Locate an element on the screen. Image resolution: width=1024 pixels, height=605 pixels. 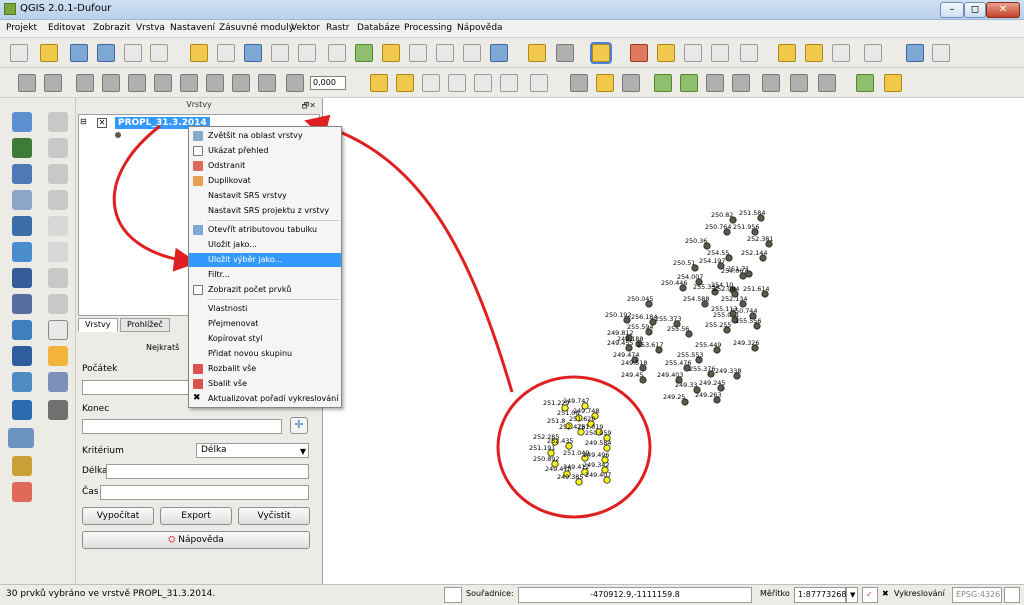
mouse-icon is located at coordinates (453, 595).